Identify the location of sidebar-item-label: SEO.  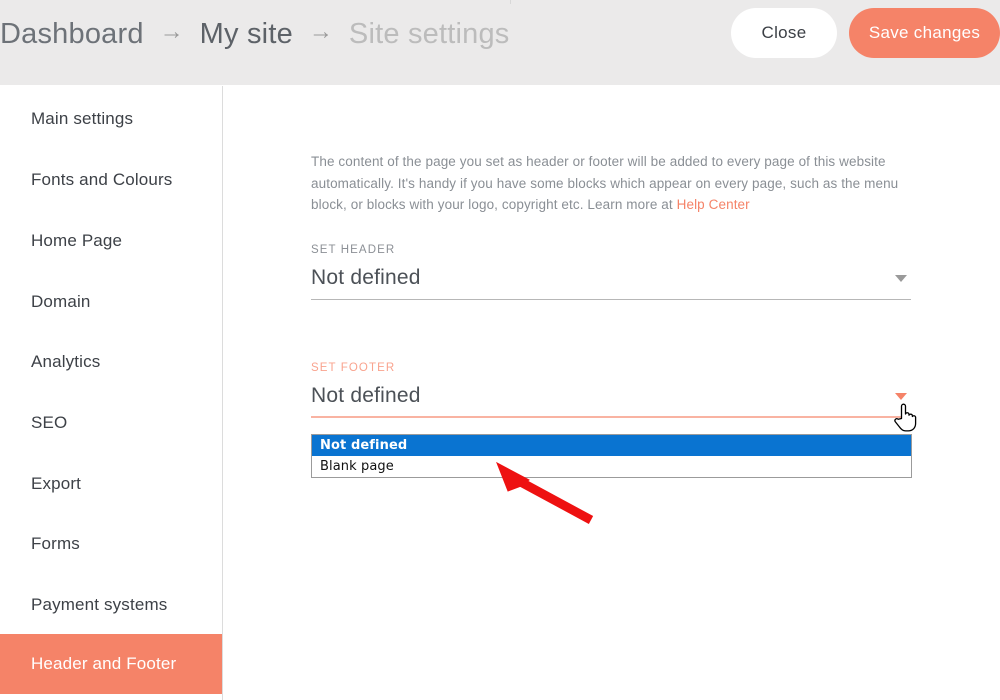
(49, 422).